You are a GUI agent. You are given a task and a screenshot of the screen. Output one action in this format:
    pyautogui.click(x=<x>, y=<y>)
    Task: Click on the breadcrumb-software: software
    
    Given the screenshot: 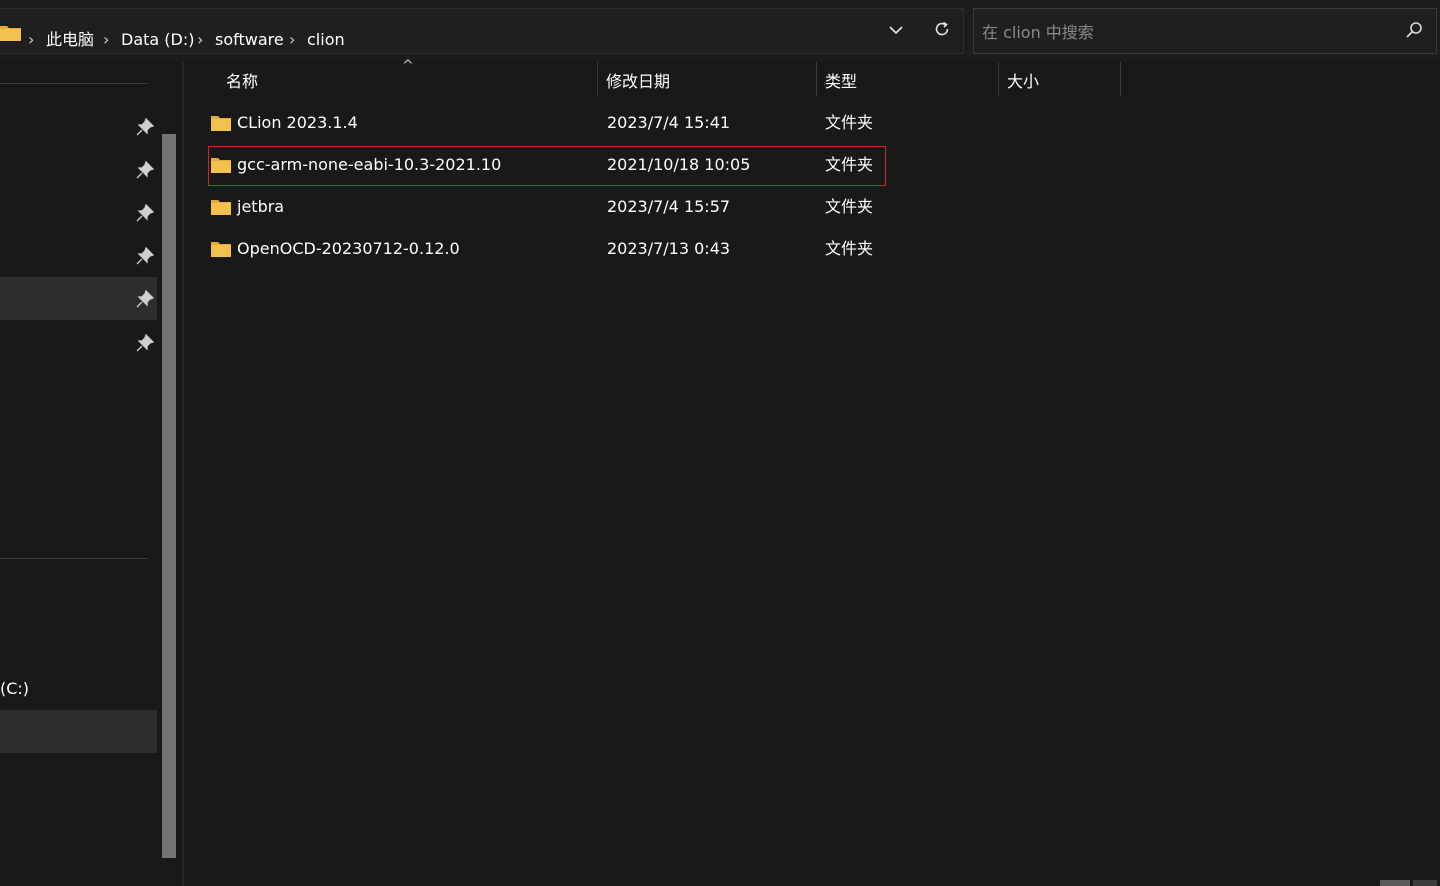 What is the action you would take?
    pyautogui.click(x=249, y=40)
    